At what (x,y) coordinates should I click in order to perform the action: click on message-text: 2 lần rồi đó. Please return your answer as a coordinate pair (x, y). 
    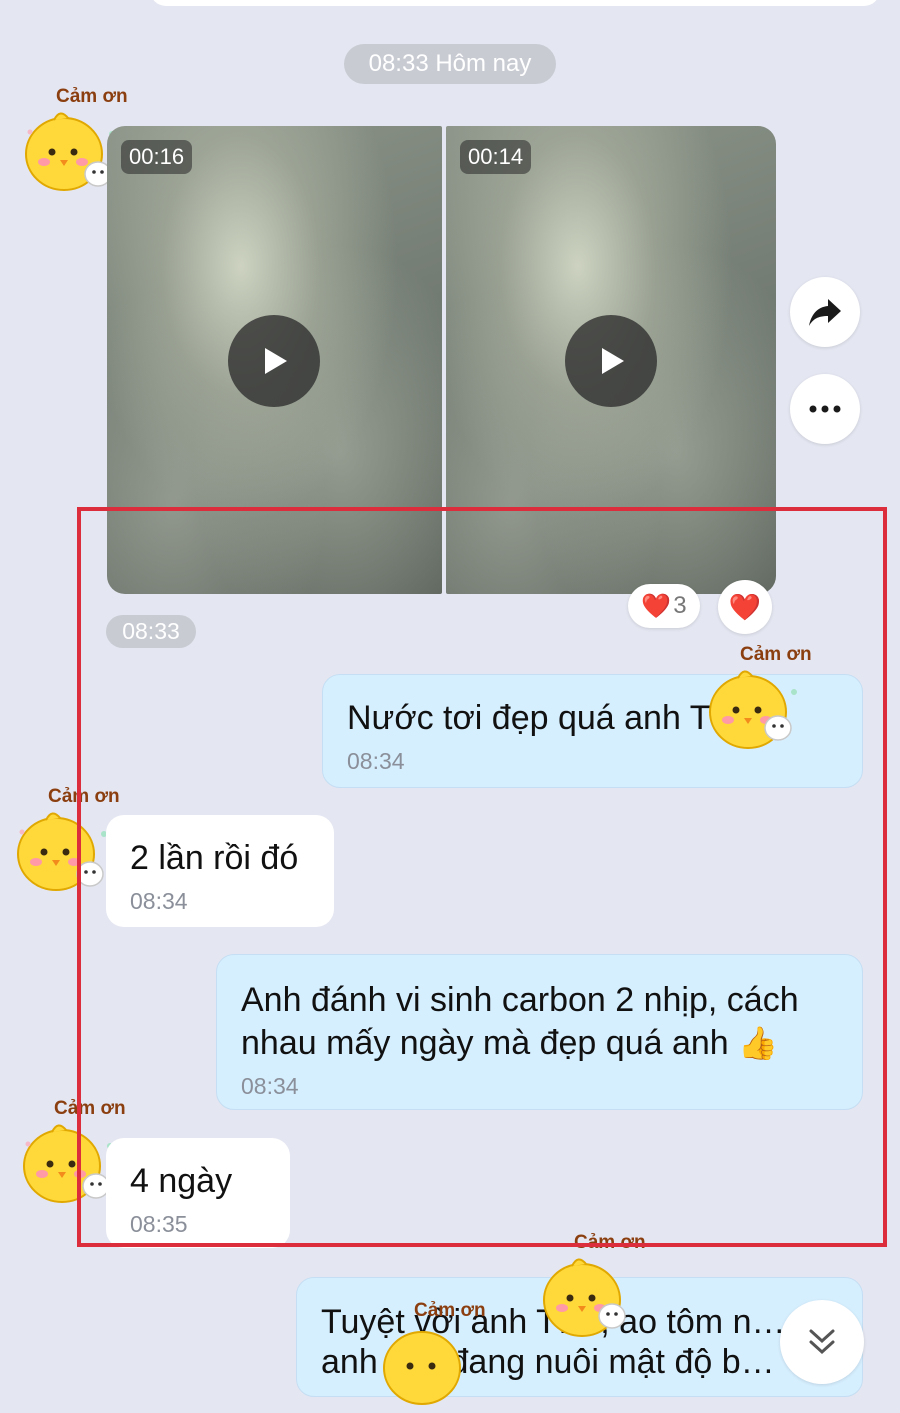
    Looking at the image, I should click on (214, 858).